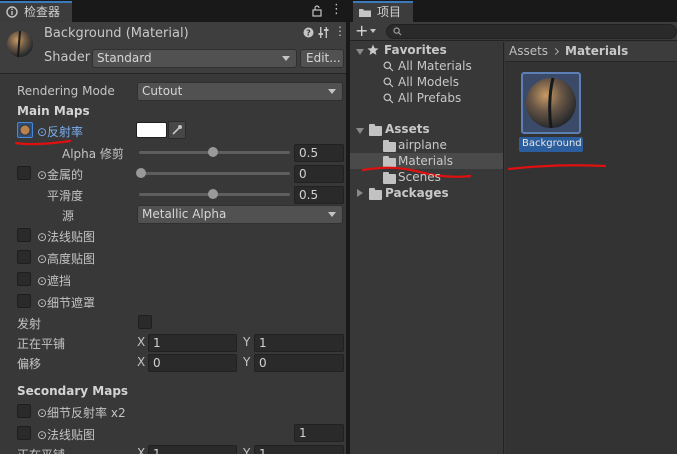 This screenshot has width=677, height=454. What do you see at coordinates (66, 303) in the screenshot?
I see `detail-mask-label: ⊙细节遮罩` at bounding box center [66, 303].